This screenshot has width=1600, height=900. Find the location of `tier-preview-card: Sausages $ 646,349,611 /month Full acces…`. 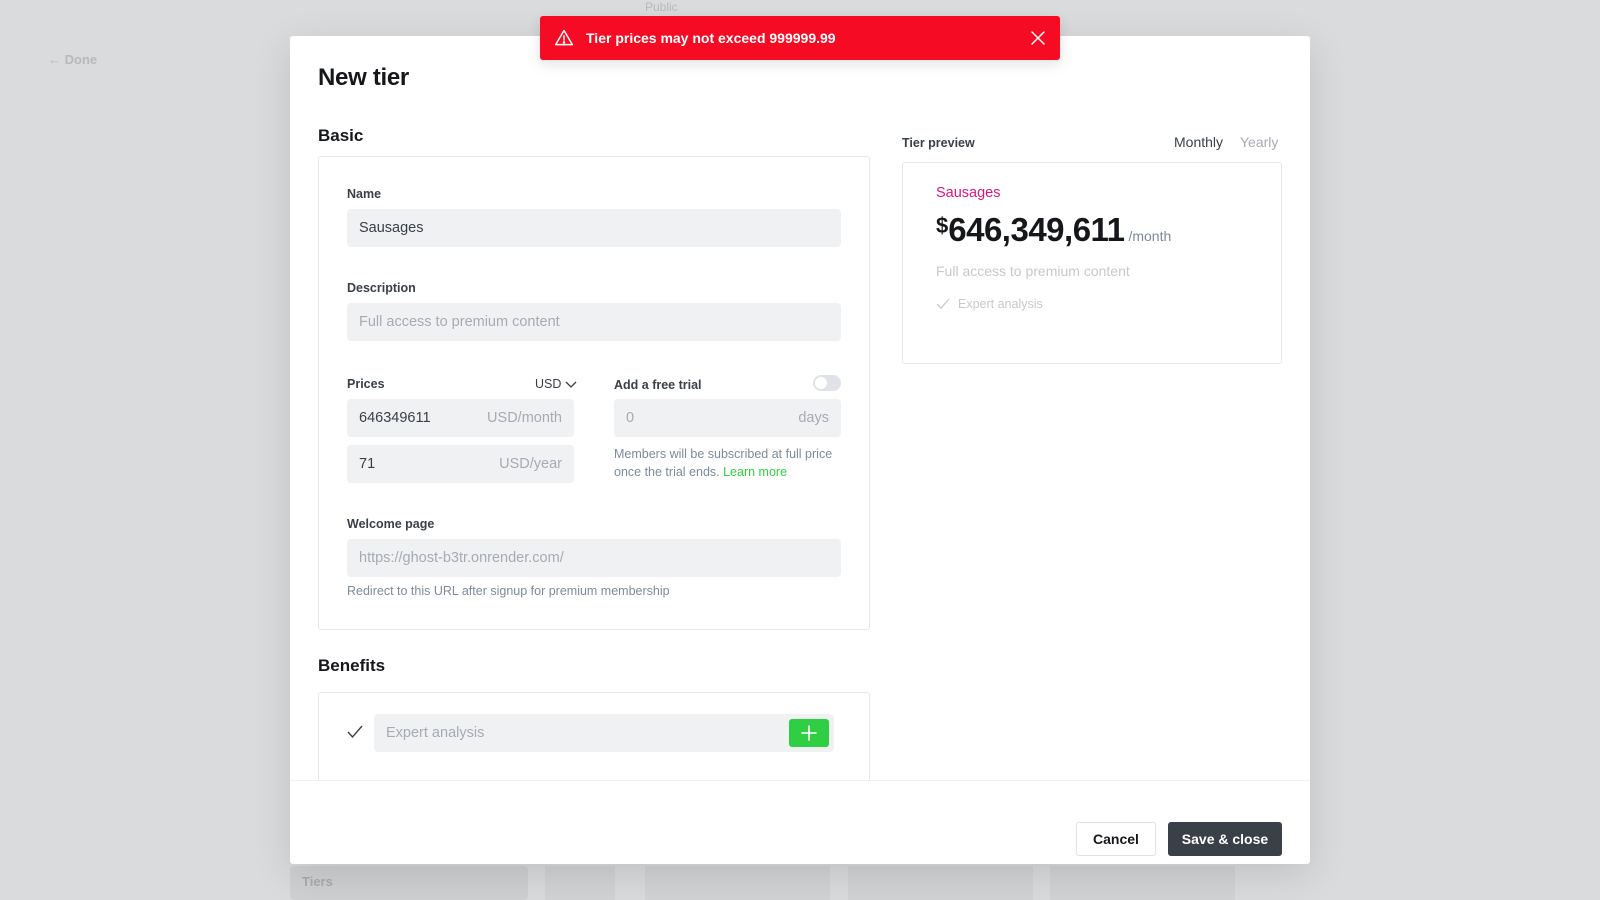

tier-preview-card: Sausages $ 646,349,611 /month Full acces… is located at coordinates (1092, 263).